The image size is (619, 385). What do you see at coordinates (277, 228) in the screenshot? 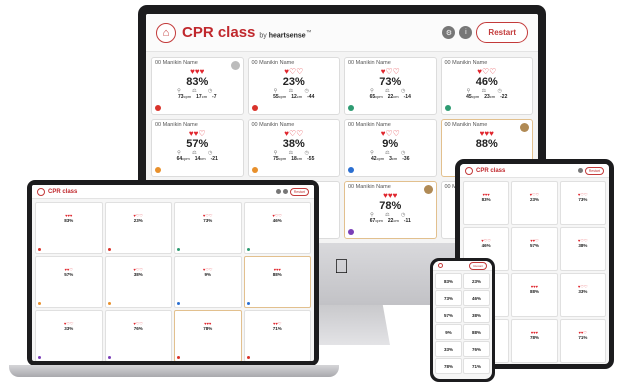
I see `manikin-card: ♥♡♡ 46%` at bounding box center [277, 228].